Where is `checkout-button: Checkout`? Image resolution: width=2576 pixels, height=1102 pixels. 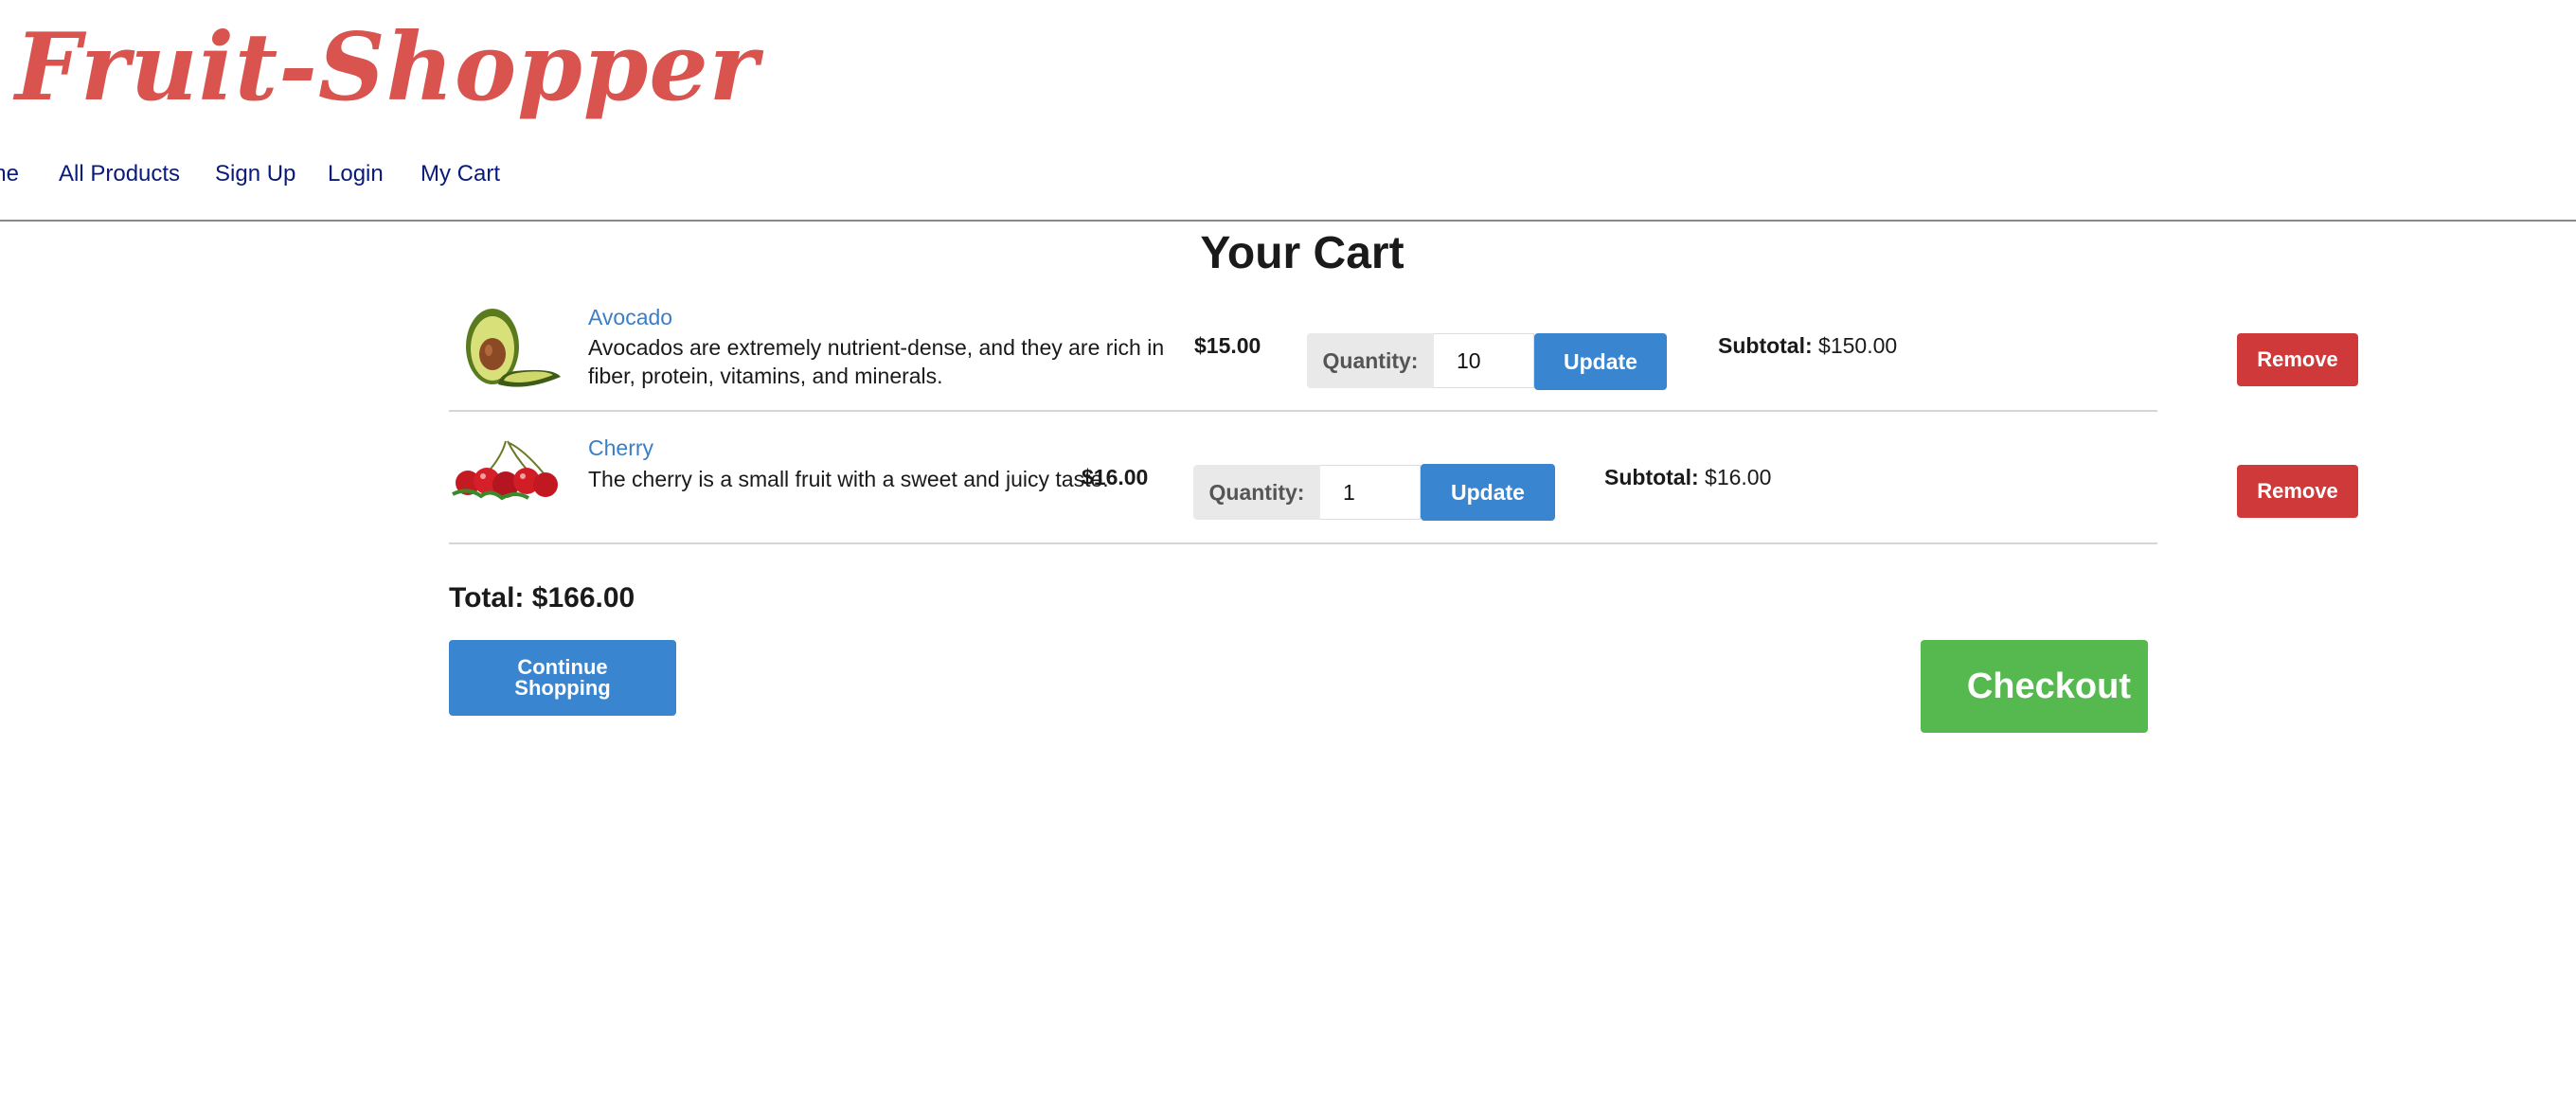
checkout-button: Checkout is located at coordinates (2034, 686).